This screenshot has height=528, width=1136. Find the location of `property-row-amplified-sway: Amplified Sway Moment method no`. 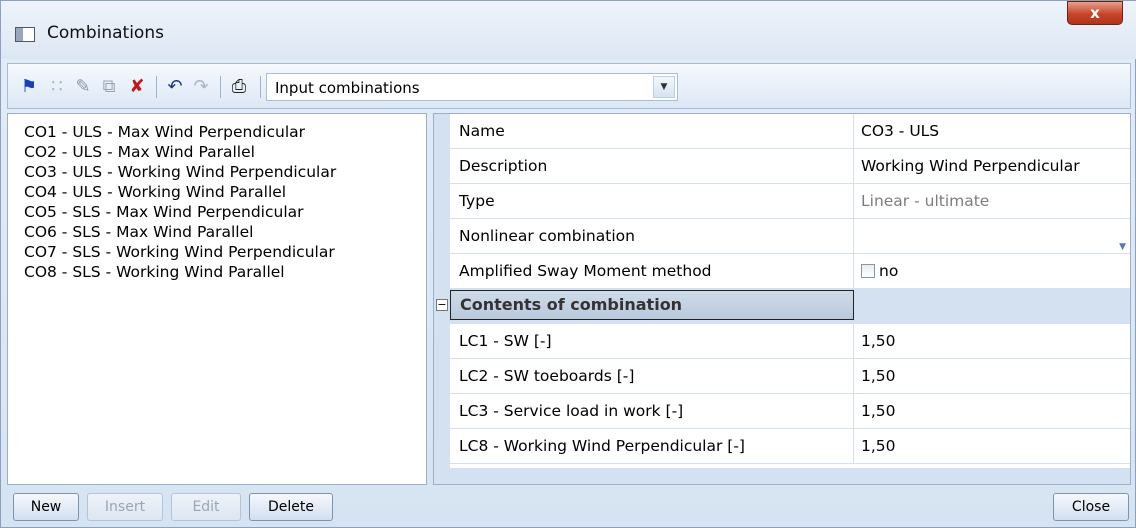

property-row-amplified-sway: Amplified Sway Moment method no is located at coordinates (790, 271).